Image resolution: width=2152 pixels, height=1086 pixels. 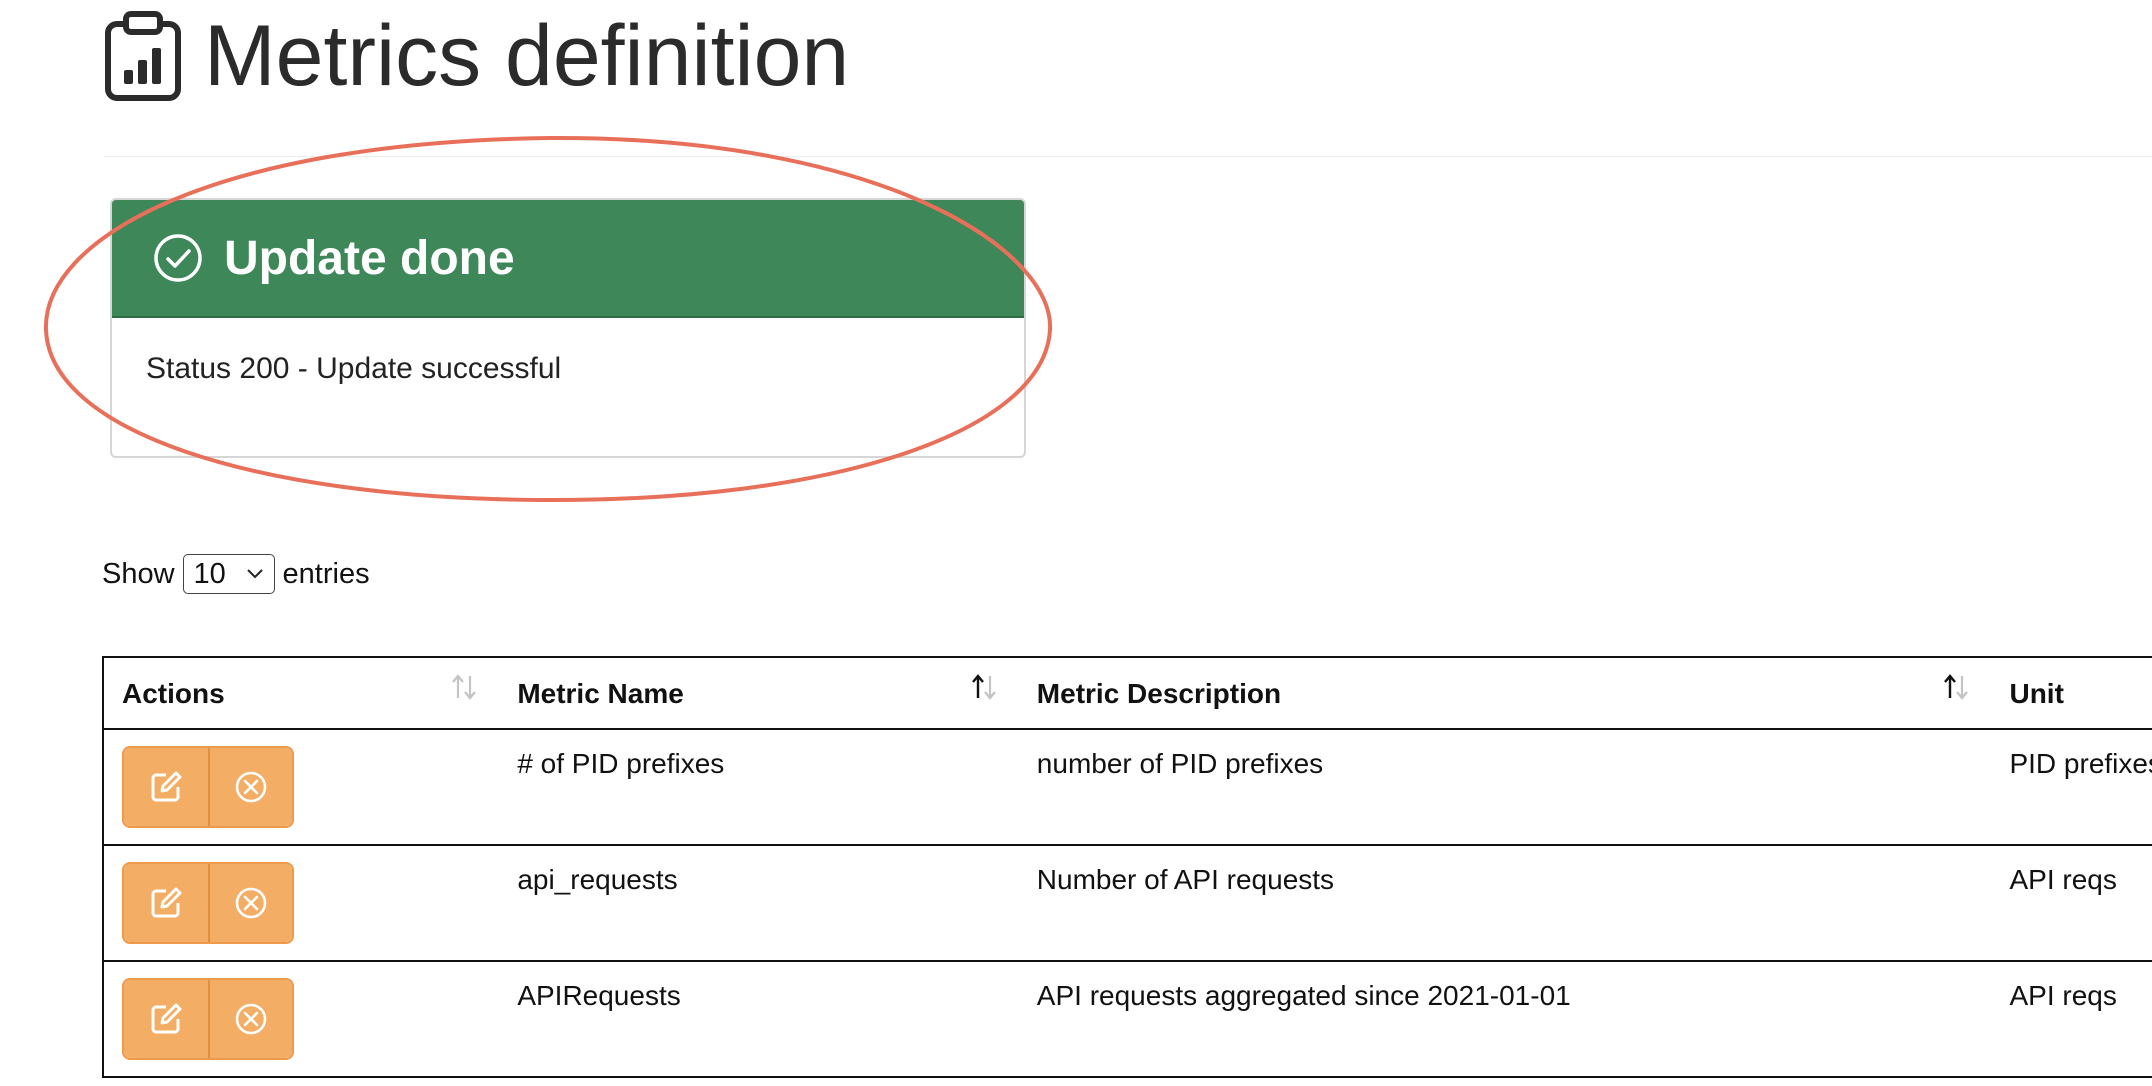 I want to click on metric-description-cell: number of PID prefixes, so click(x=1180, y=763).